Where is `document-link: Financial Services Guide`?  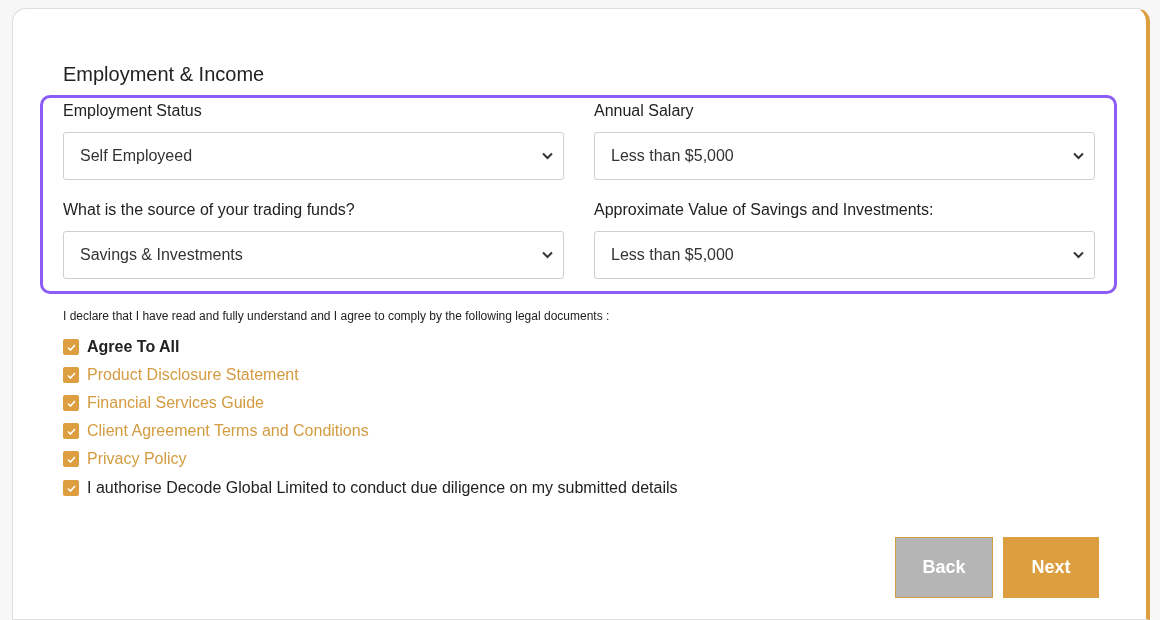 document-link: Financial Services Guide is located at coordinates (175, 403).